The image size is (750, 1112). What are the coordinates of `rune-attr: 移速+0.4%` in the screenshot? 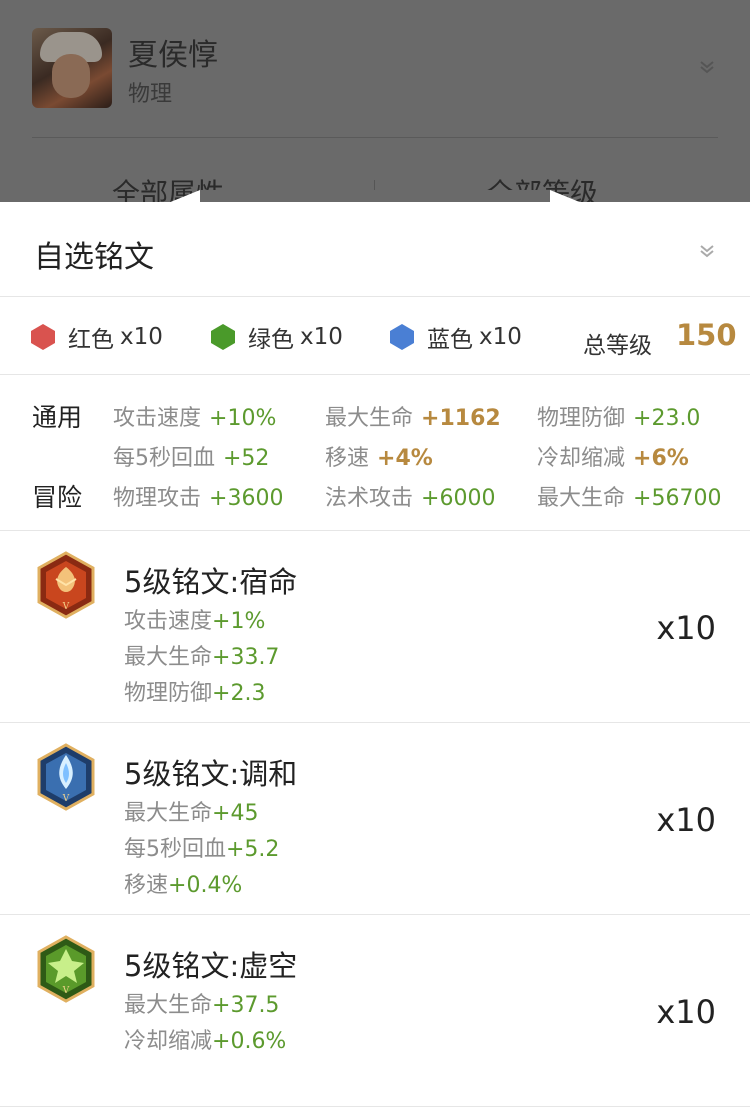 It's located at (183, 885).